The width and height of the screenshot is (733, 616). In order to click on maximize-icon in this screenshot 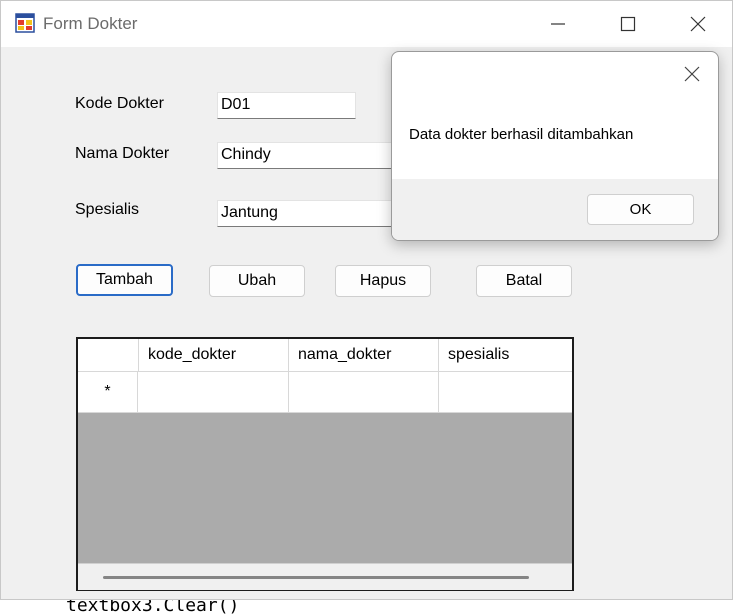, I will do `click(628, 24)`.